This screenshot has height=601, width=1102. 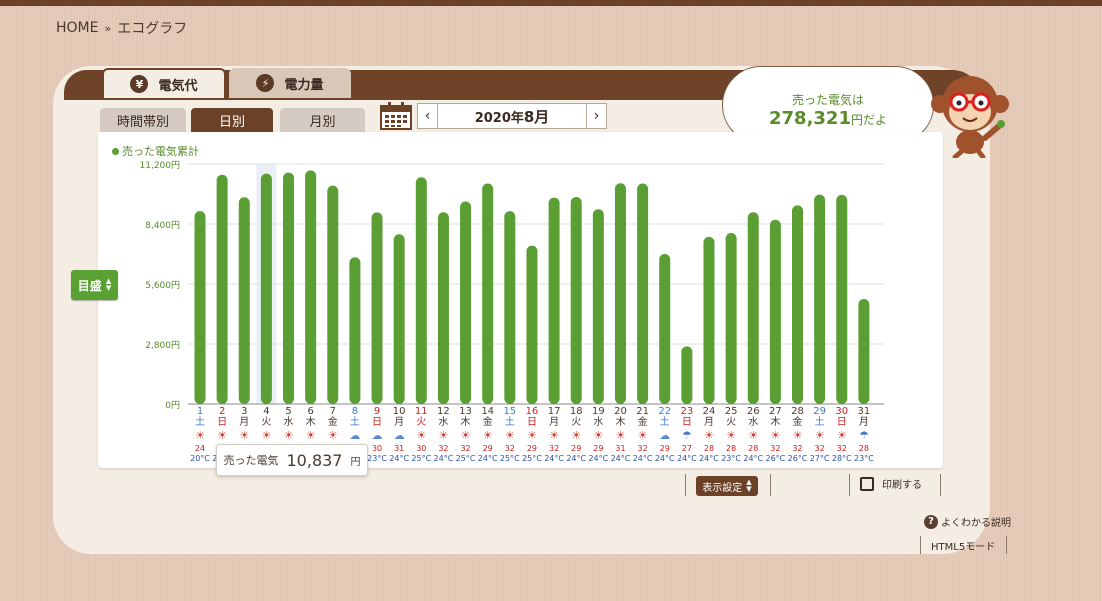 What do you see at coordinates (709, 448) in the screenshot?
I see `temp-high-label: 28` at bounding box center [709, 448].